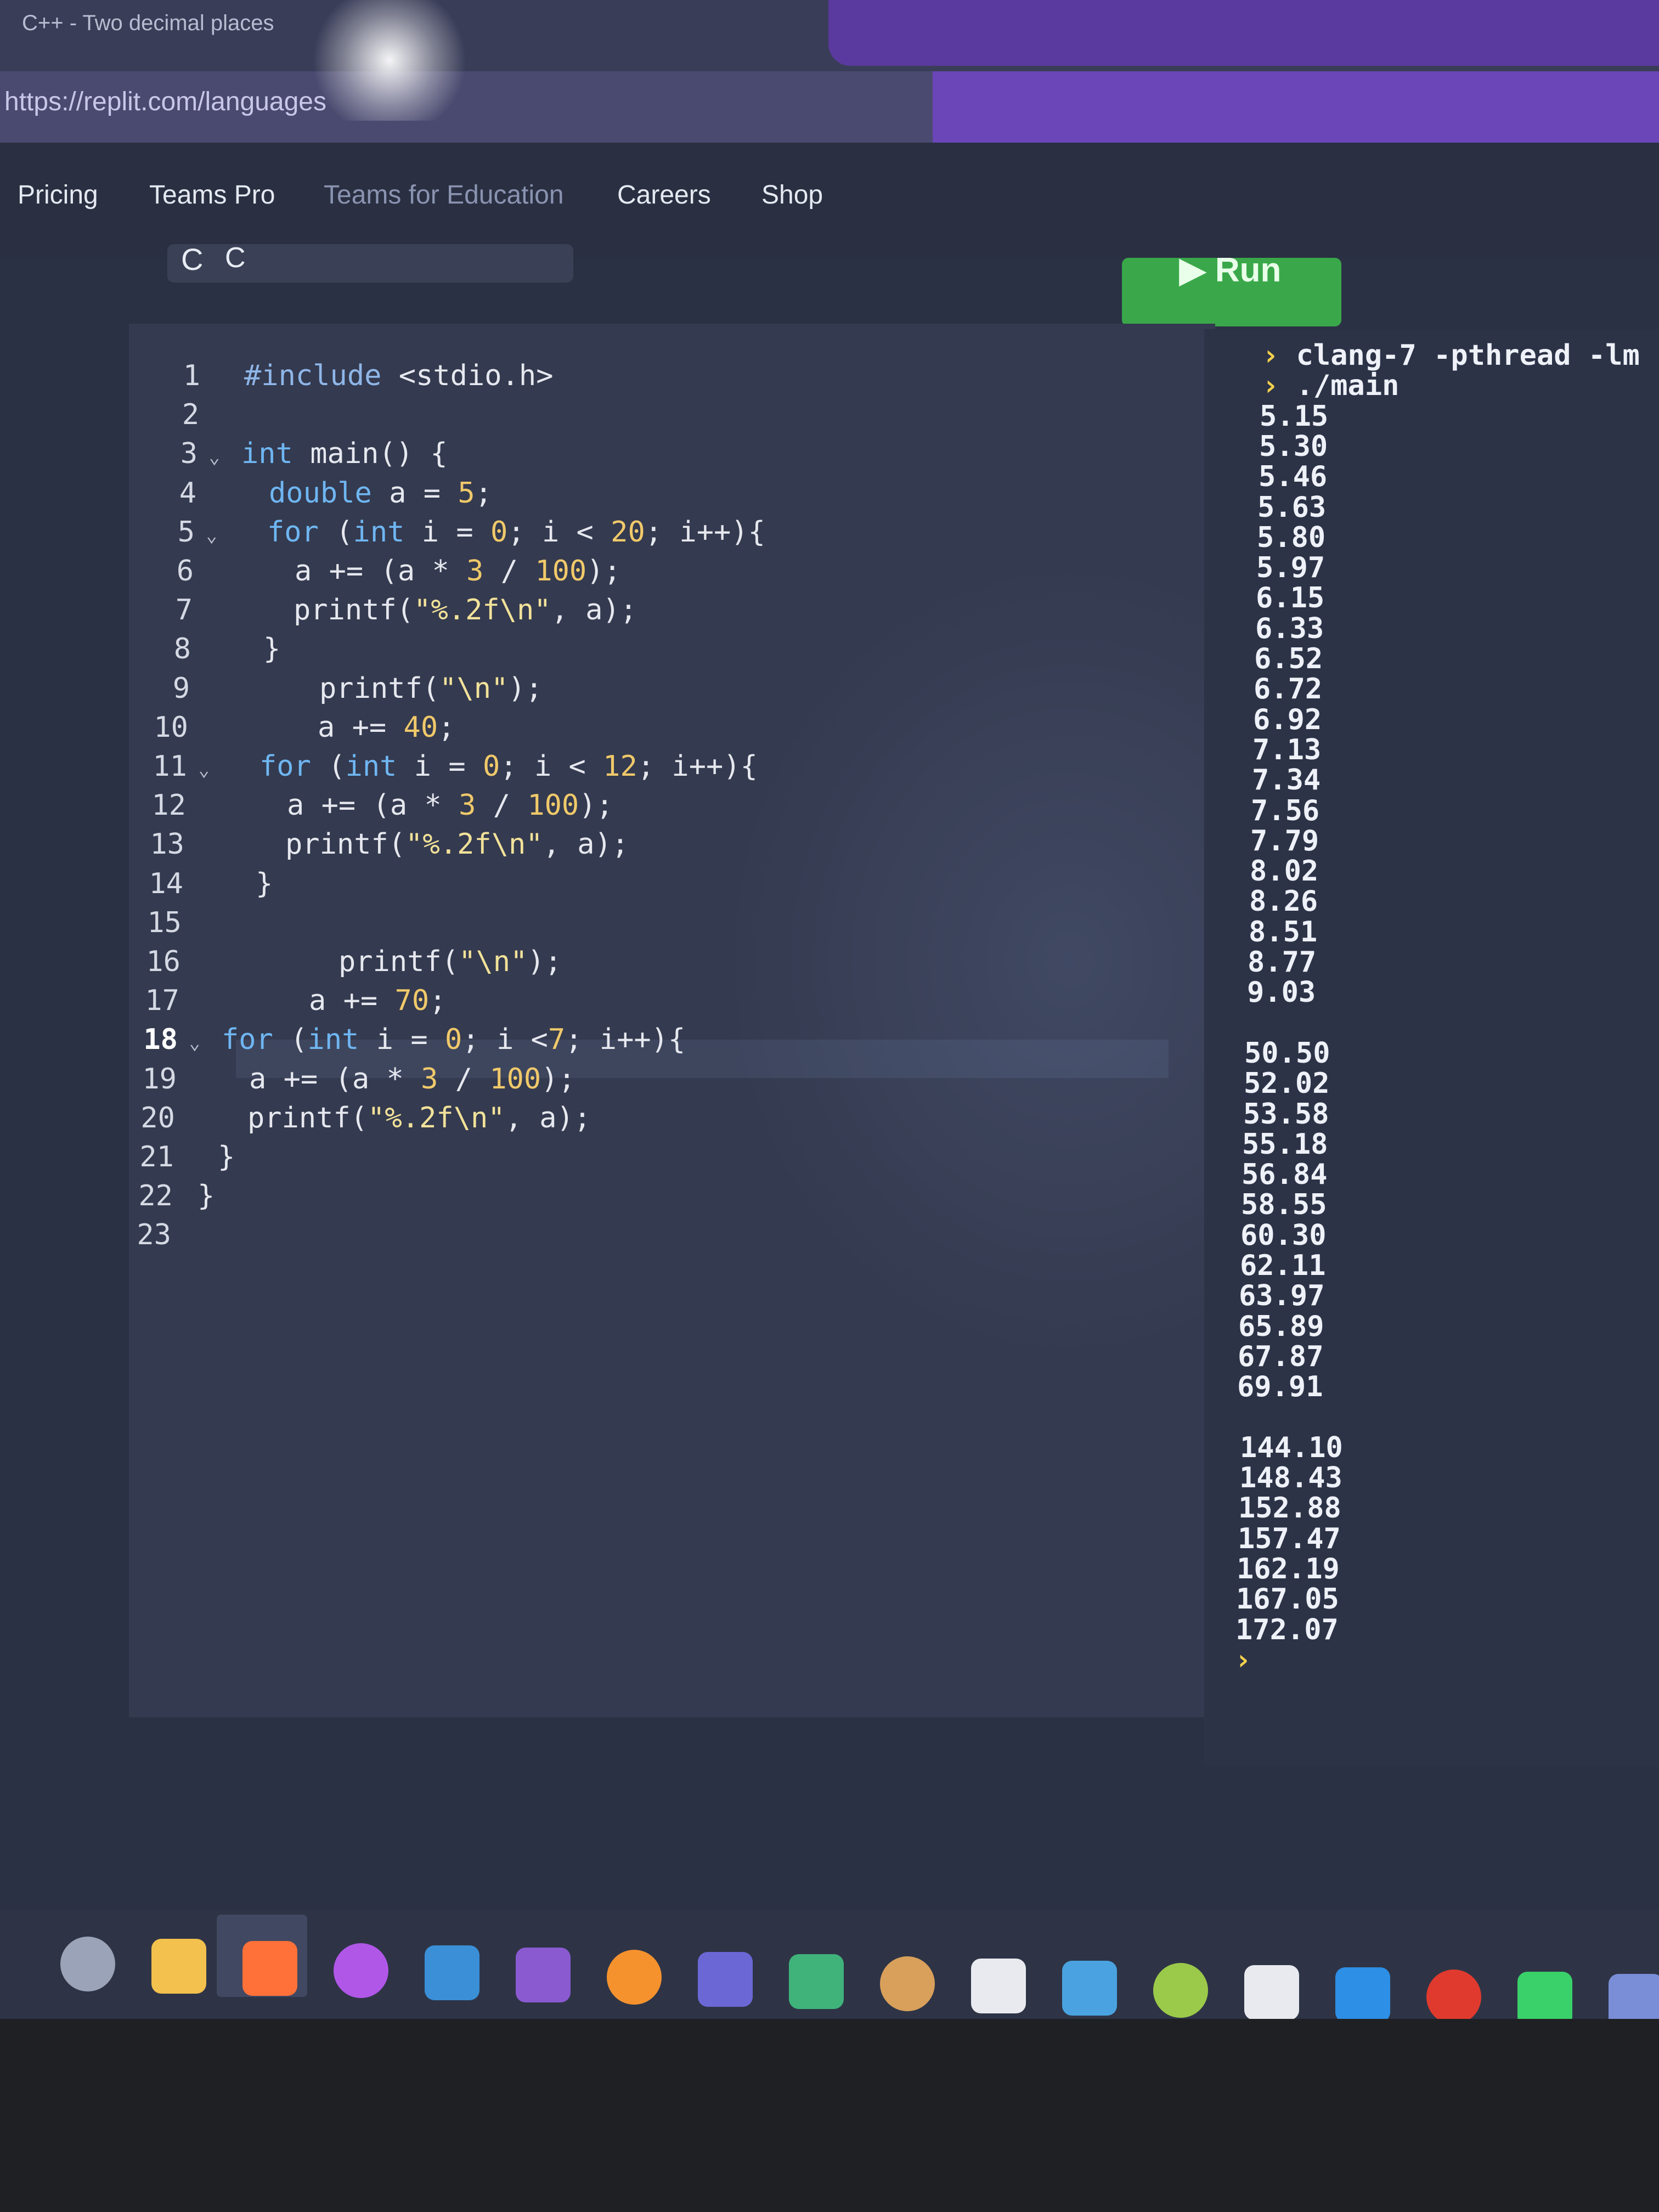 The image size is (1659, 2212). I want to click on code-line: 1 #include <stdio.h>, so click(350, 379).